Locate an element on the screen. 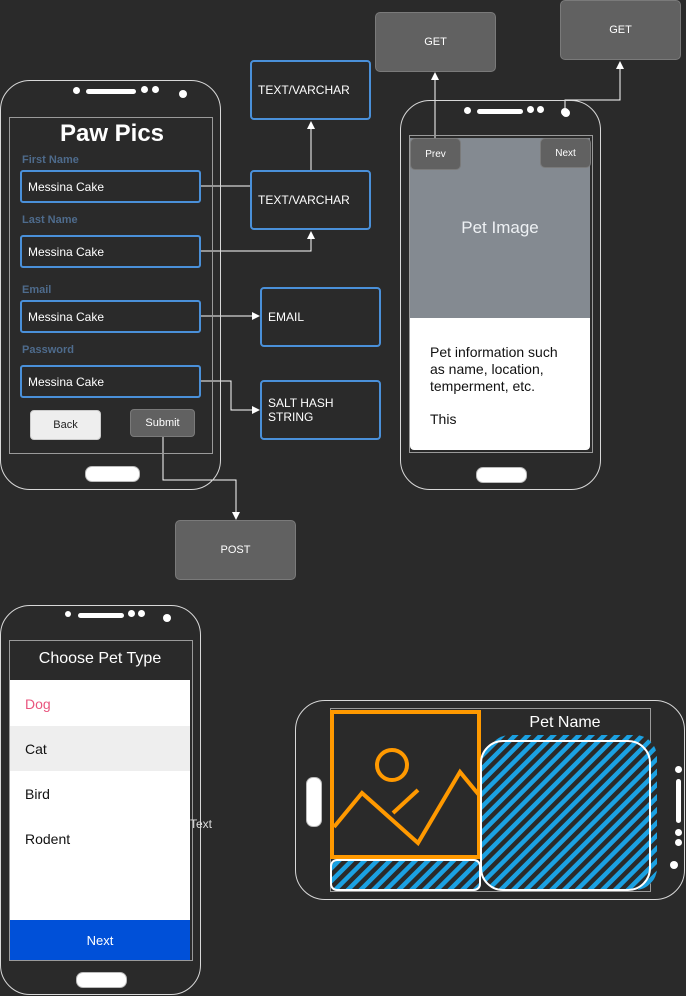  hatched-card is located at coordinates (565, 815).